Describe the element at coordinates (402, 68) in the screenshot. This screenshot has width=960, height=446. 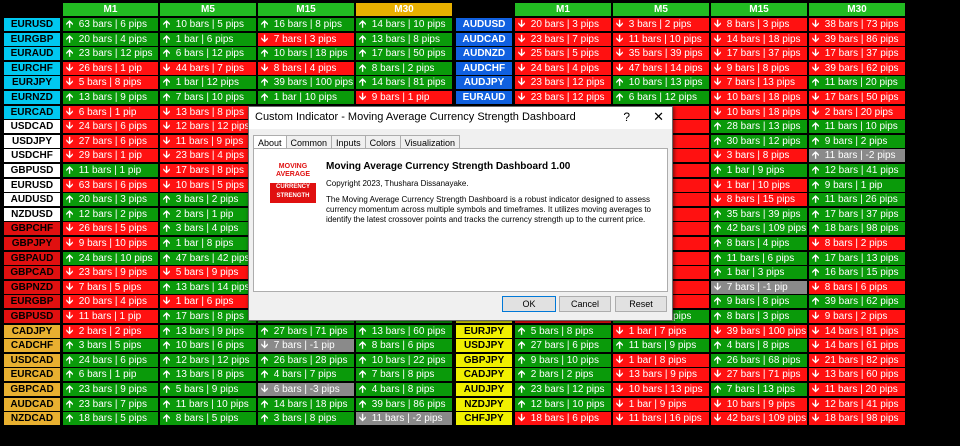
I see `signal-text: 8 bars | 2 pips` at that location.